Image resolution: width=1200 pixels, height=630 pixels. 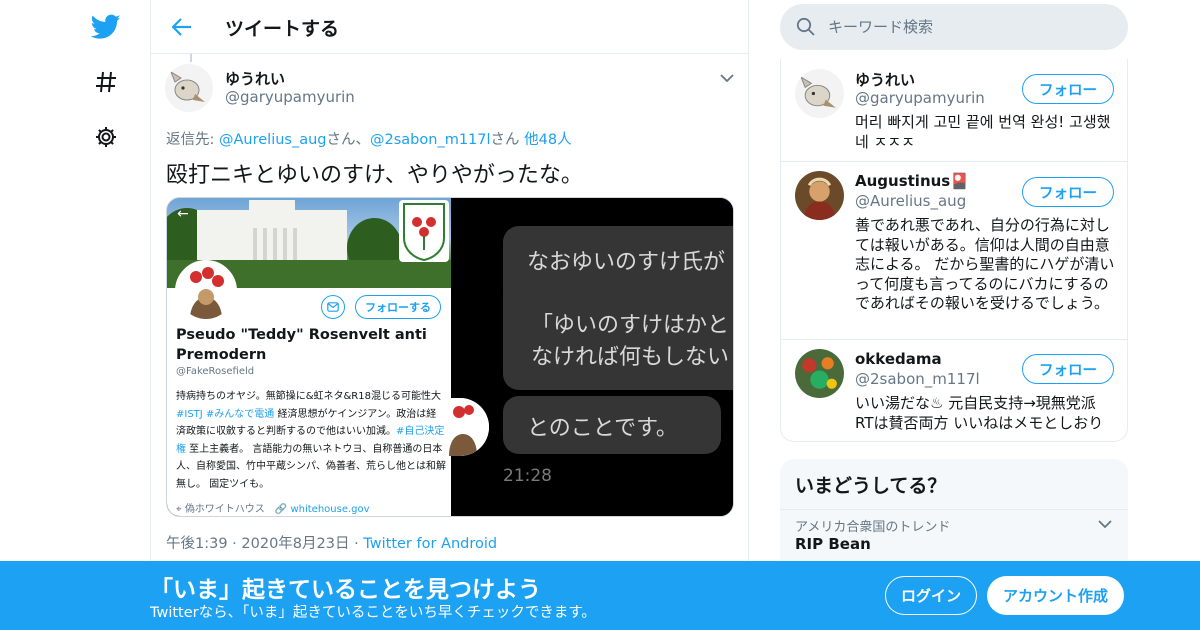 What do you see at coordinates (449, 27) in the screenshot?
I see `main-header: ツイートする` at bounding box center [449, 27].